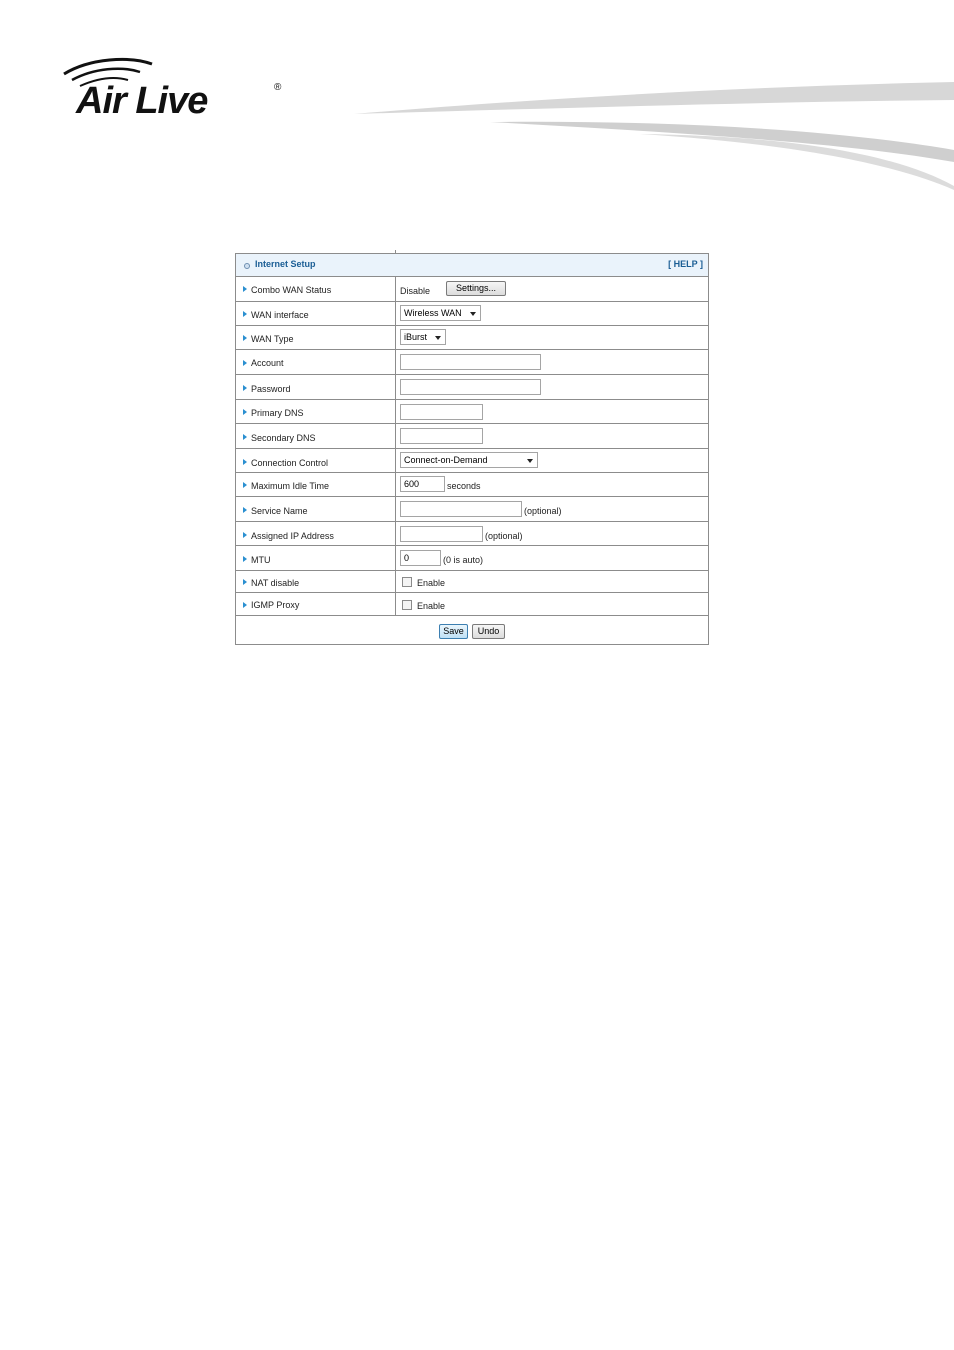 Image resolution: width=954 pixels, height=1350 pixels. What do you see at coordinates (285, 264) in the screenshot?
I see `panel-title: Internet Setup` at bounding box center [285, 264].